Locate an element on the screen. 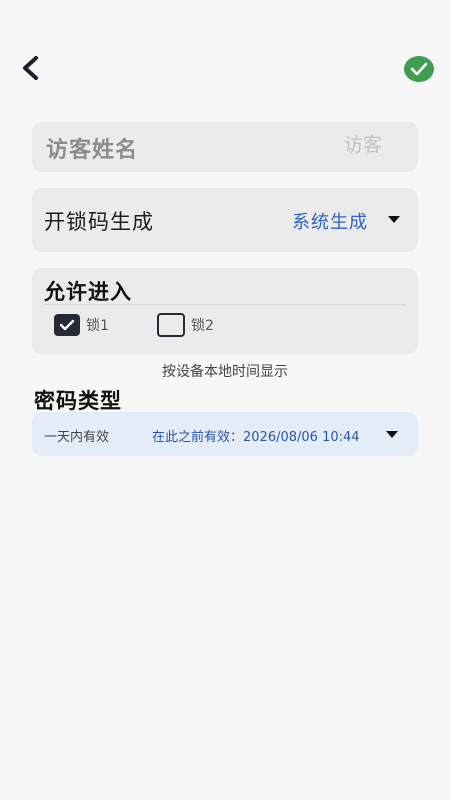 The height and width of the screenshot is (800, 450). checkbox-unchecked-icon is located at coordinates (171, 325).